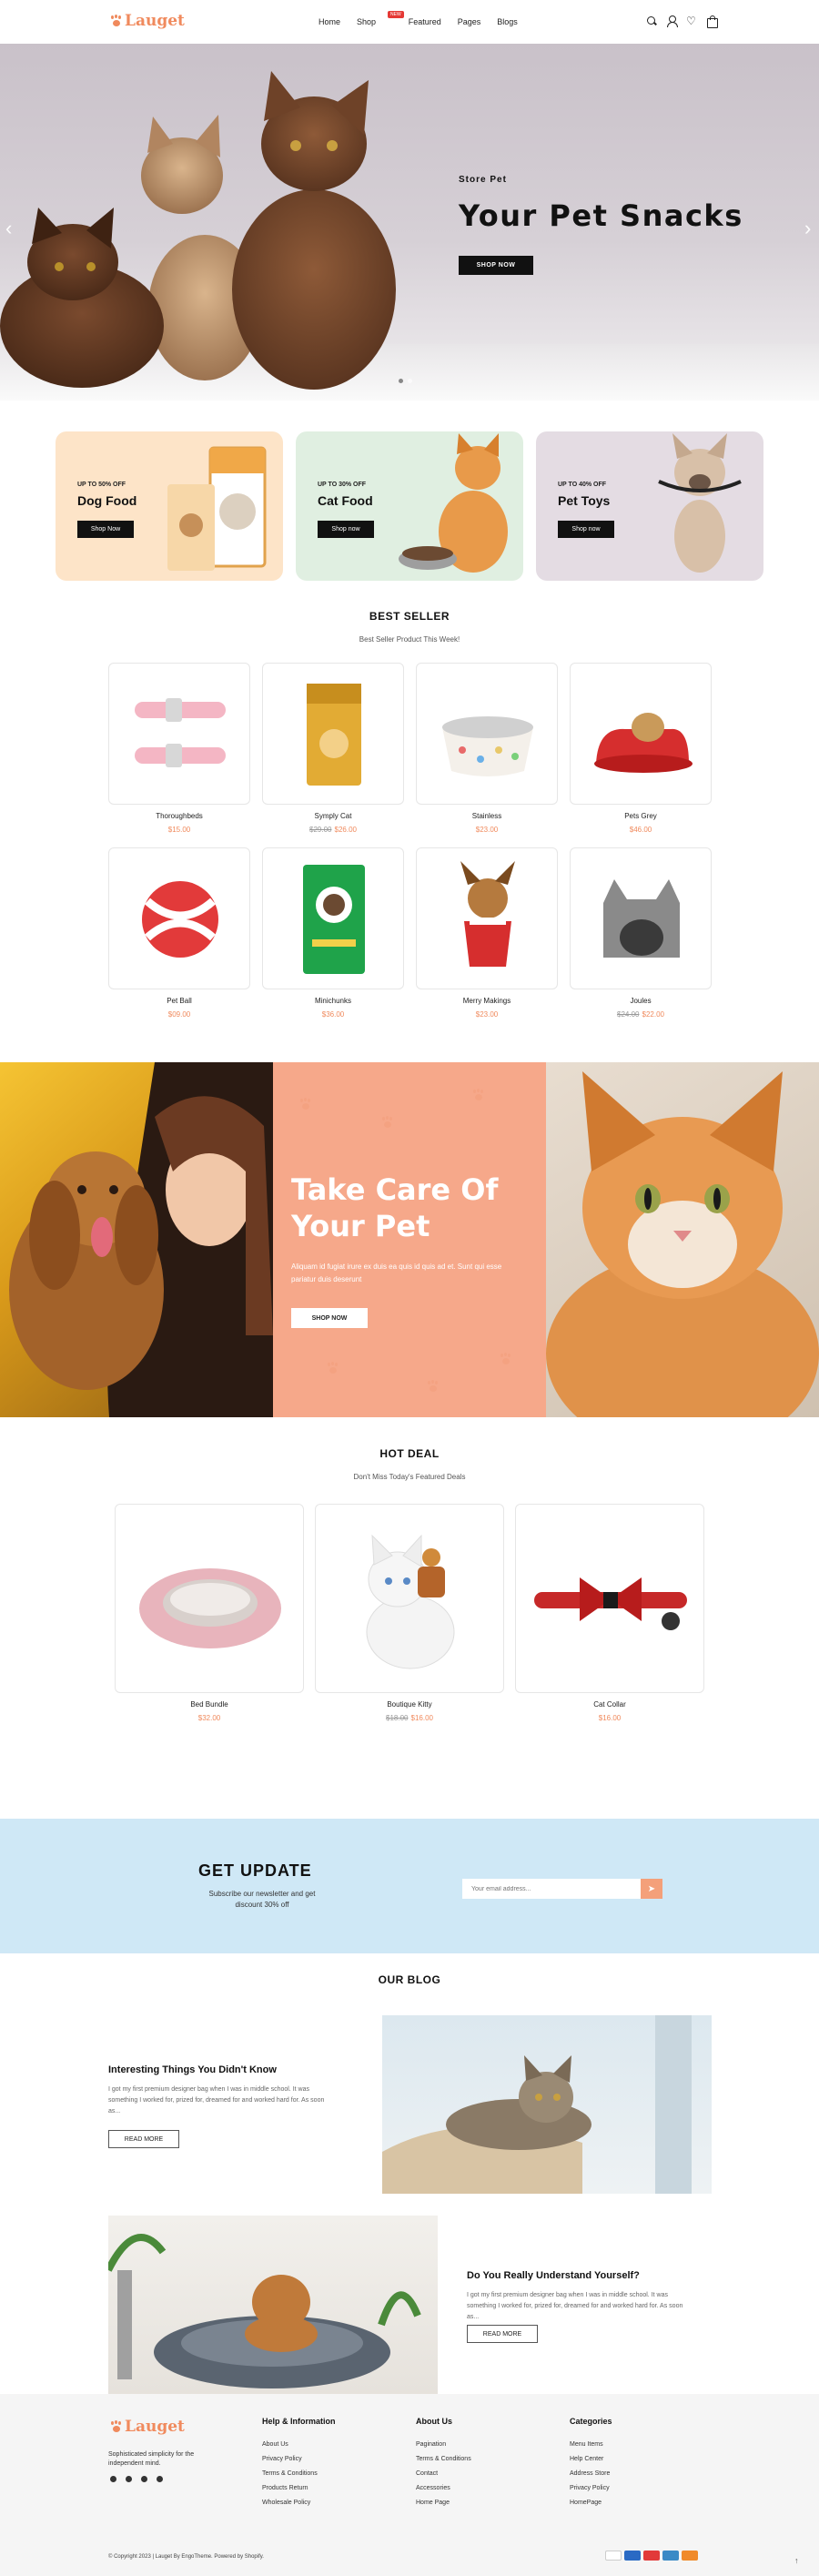  What do you see at coordinates (136, 1239) in the screenshot?
I see `woman-with-dog-image` at bounding box center [136, 1239].